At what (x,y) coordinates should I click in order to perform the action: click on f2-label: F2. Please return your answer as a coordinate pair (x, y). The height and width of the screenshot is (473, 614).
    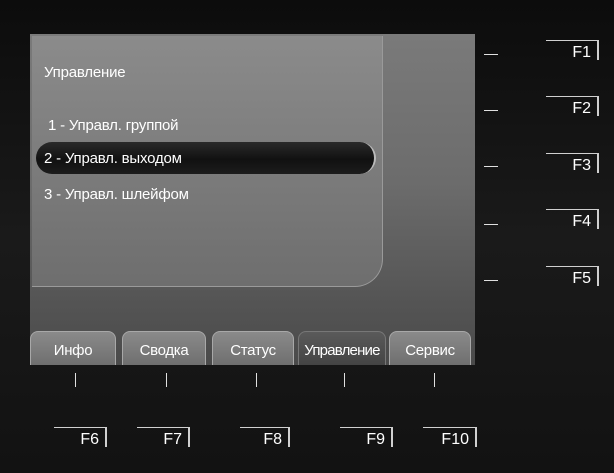
    Looking at the image, I should click on (581, 108).